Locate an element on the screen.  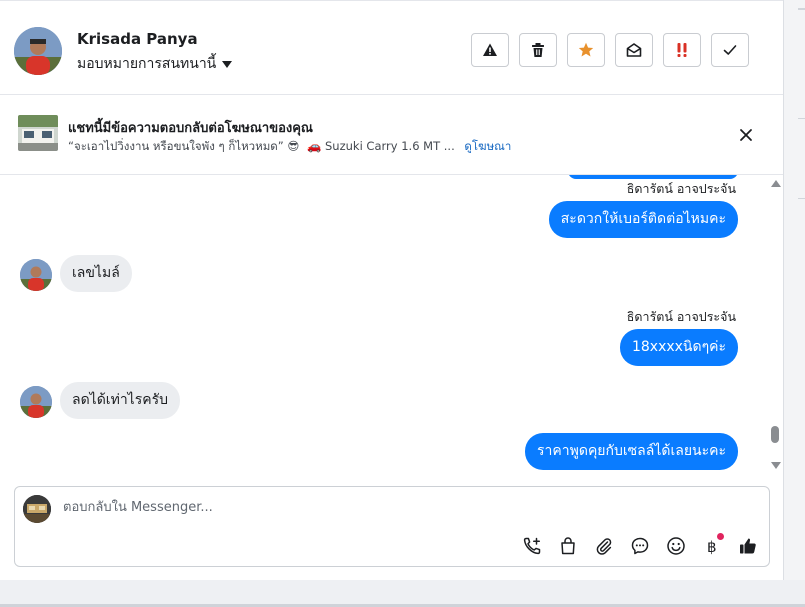
window-bottom-edge is located at coordinates (402, 593).